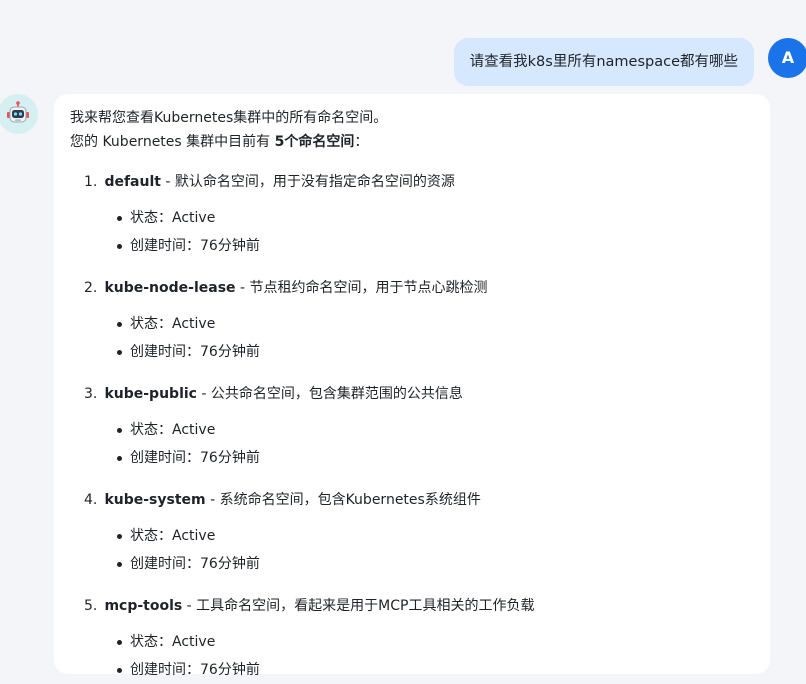 The width and height of the screenshot is (806, 684). What do you see at coordinates (91, 288) in the screenshot?
I see `list-number: 2.` at bounding box center [91, 288].